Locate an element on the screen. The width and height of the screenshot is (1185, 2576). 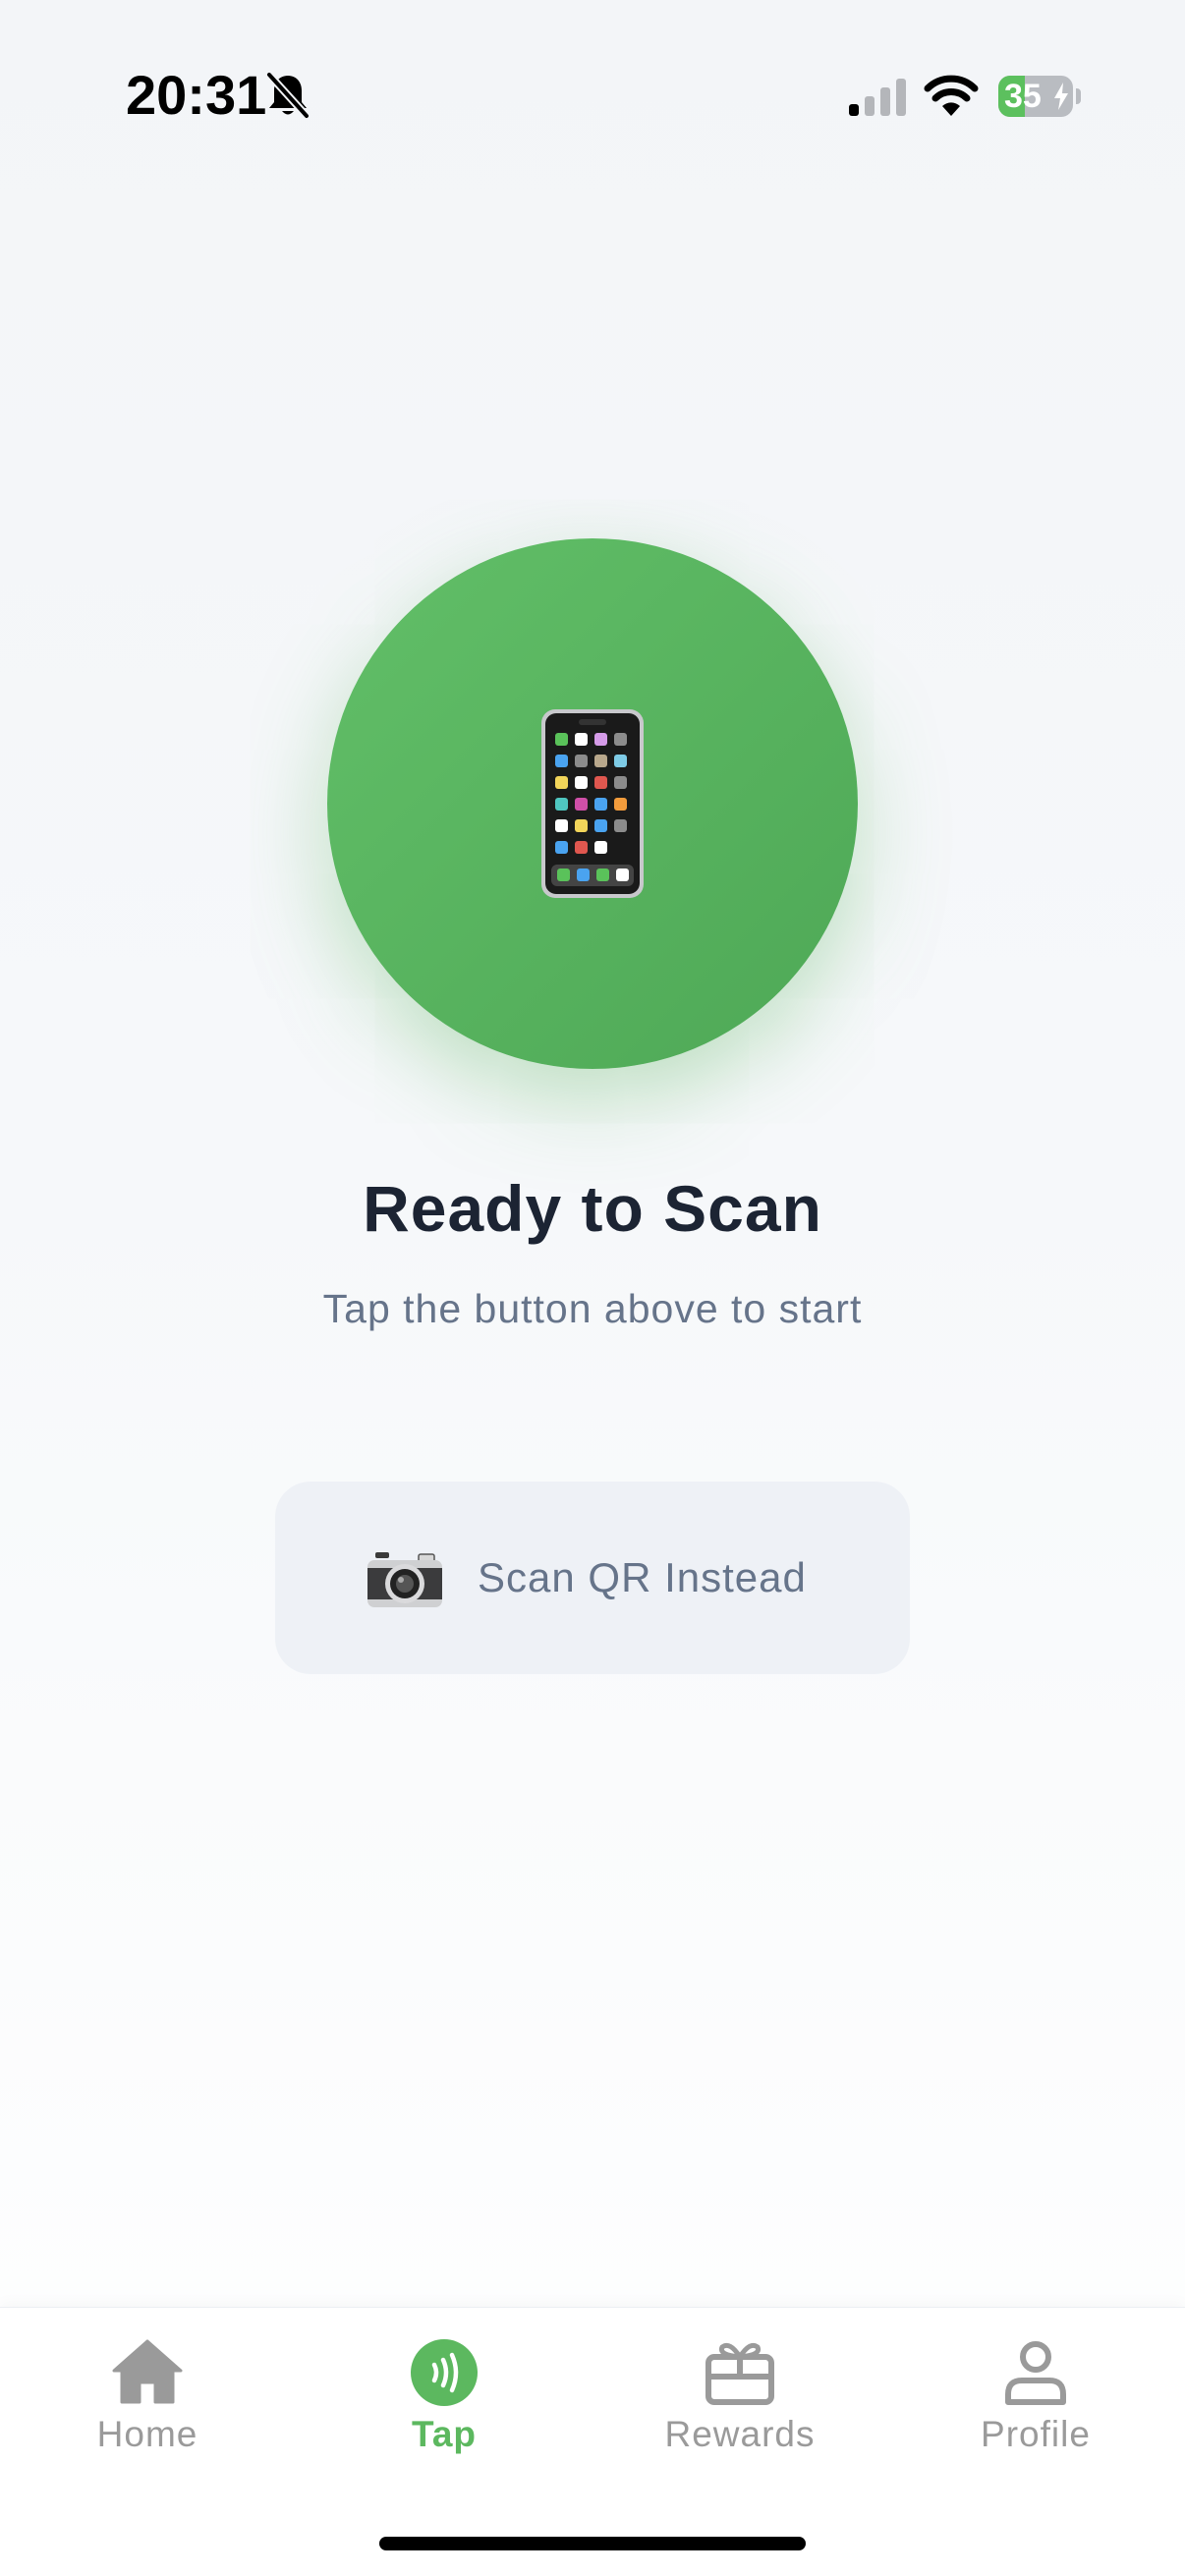
home-indicator is located at coordinates (592, 2543).